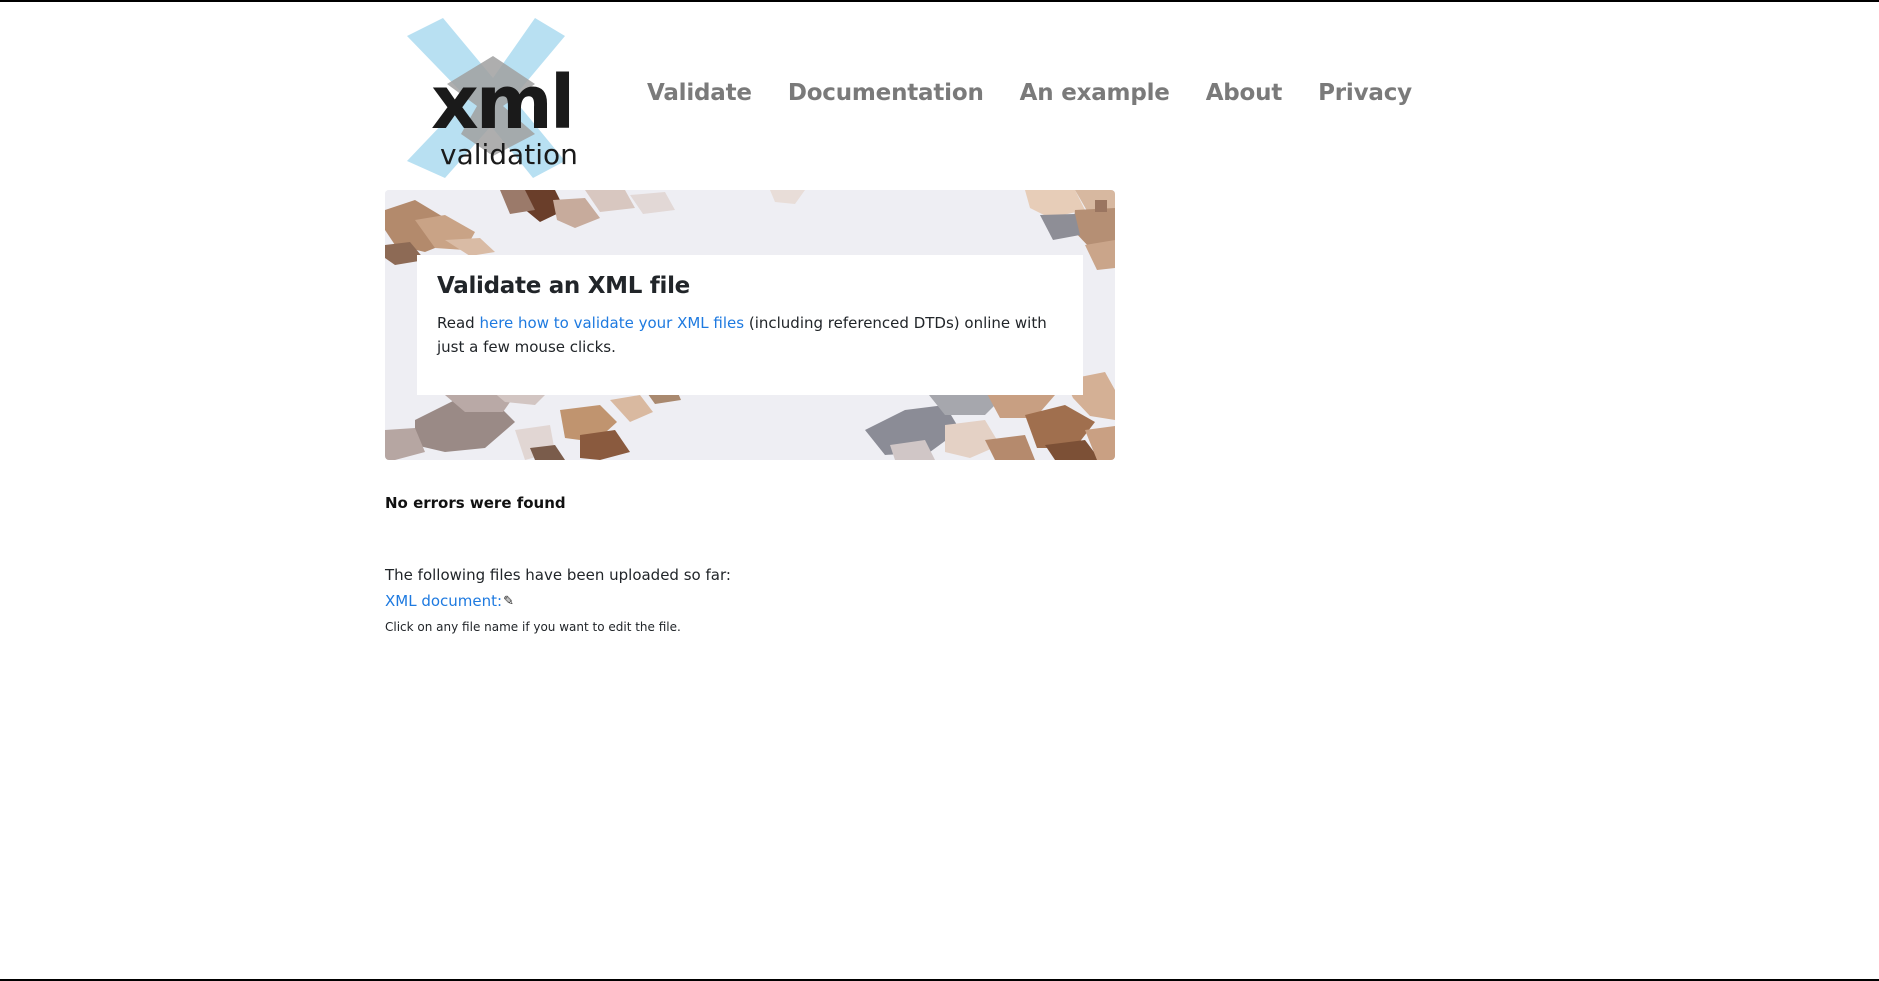  I want to click on pencil-icon: ✎, so click(508, 601).